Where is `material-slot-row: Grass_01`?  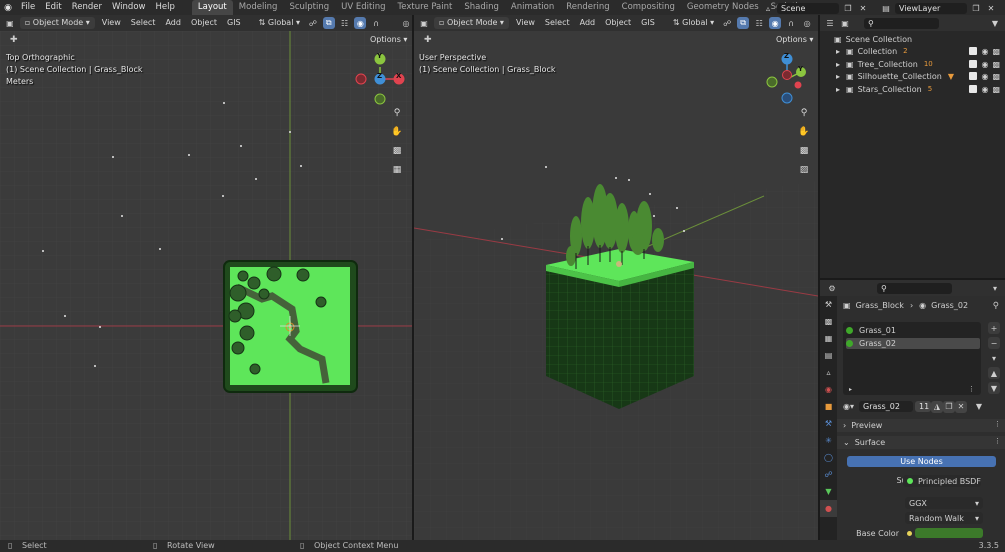 material-slot-row: Grass_01 is located at coordinates (913, 330).